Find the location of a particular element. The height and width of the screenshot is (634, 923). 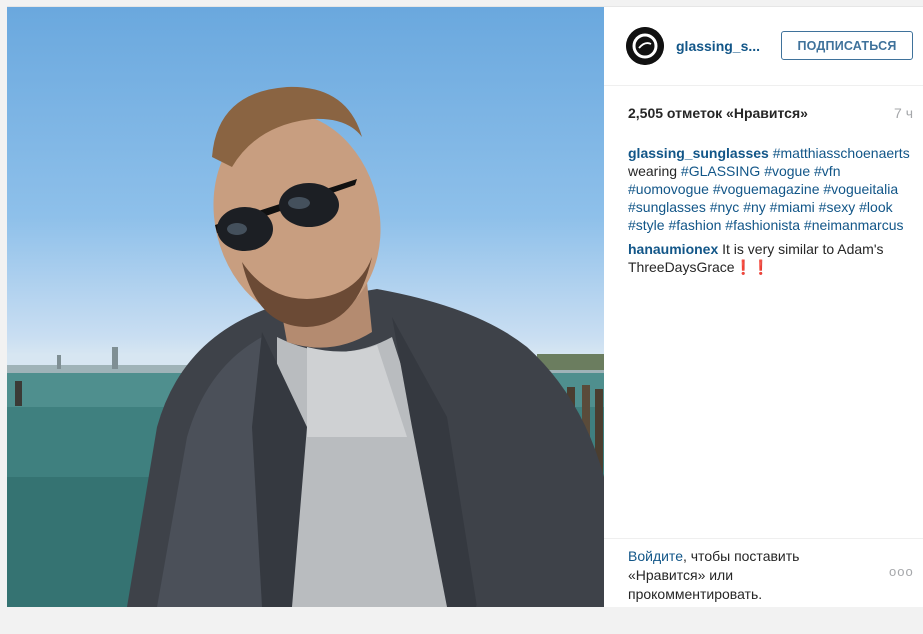

hashtag: #style is located at coordinates (646, 225).